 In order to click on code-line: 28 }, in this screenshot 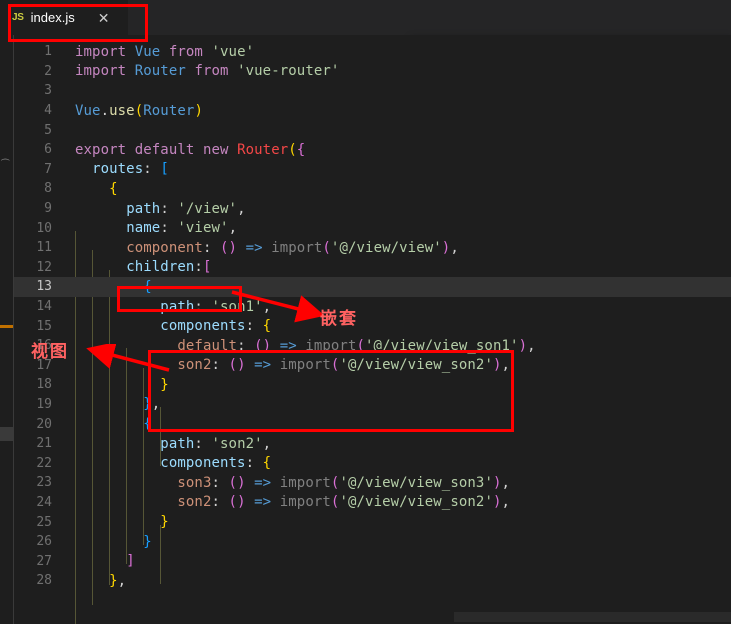, I will do `click(372, 581)`.